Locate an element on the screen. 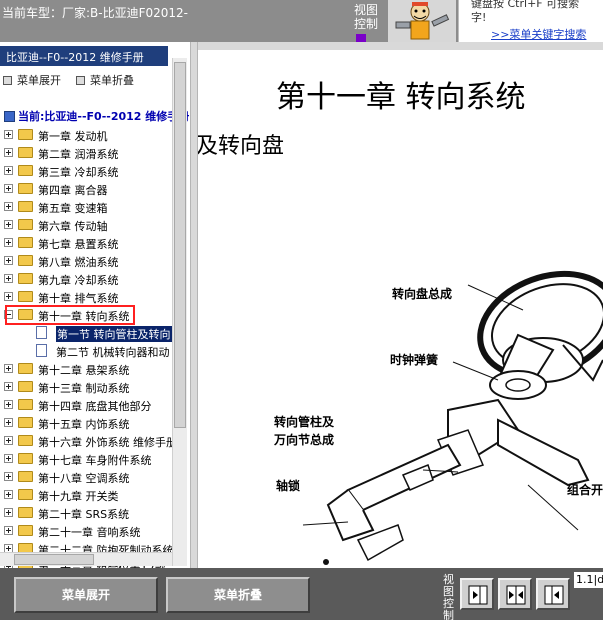 The image size is (603, 620). footer-expand-button: 菜单展开 is located at coordinates (86, 595).